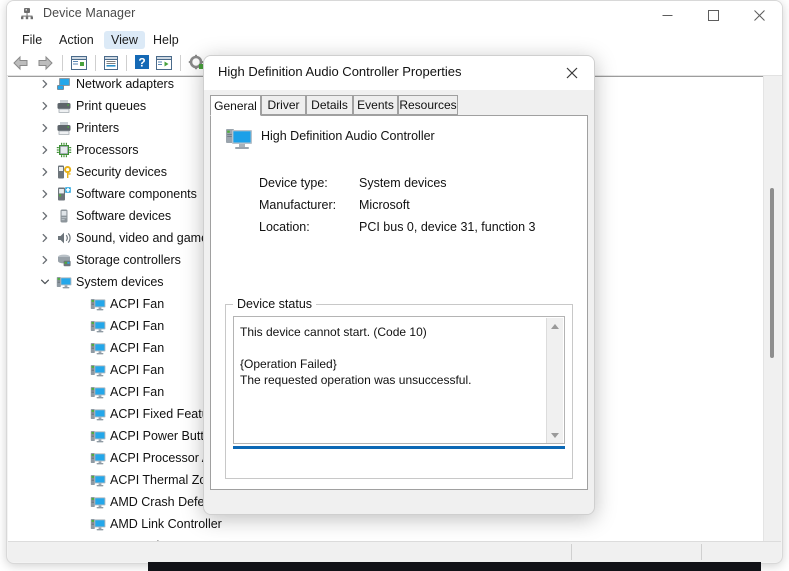 The width and height of the screenshot is (789, 571). I want to click on window-title: Device Manager, so click(89, 13).